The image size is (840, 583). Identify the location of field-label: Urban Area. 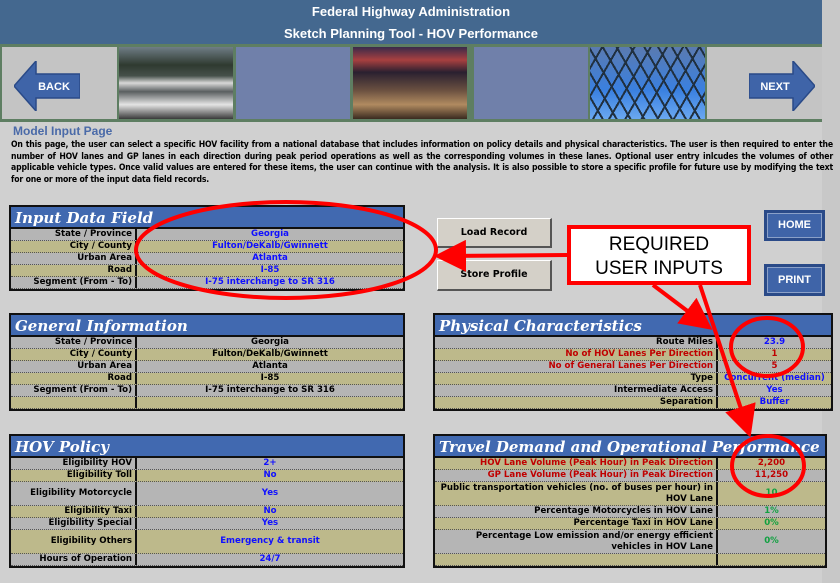
(74, 258).